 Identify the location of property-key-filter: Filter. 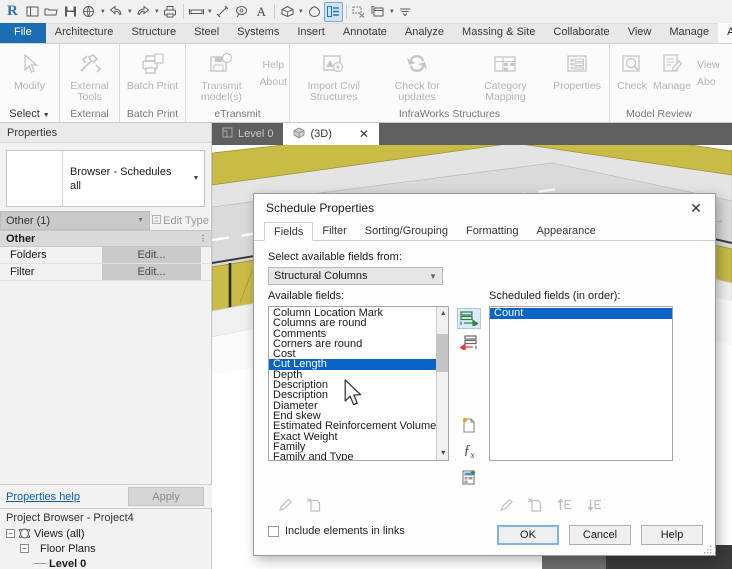
(22, 272).